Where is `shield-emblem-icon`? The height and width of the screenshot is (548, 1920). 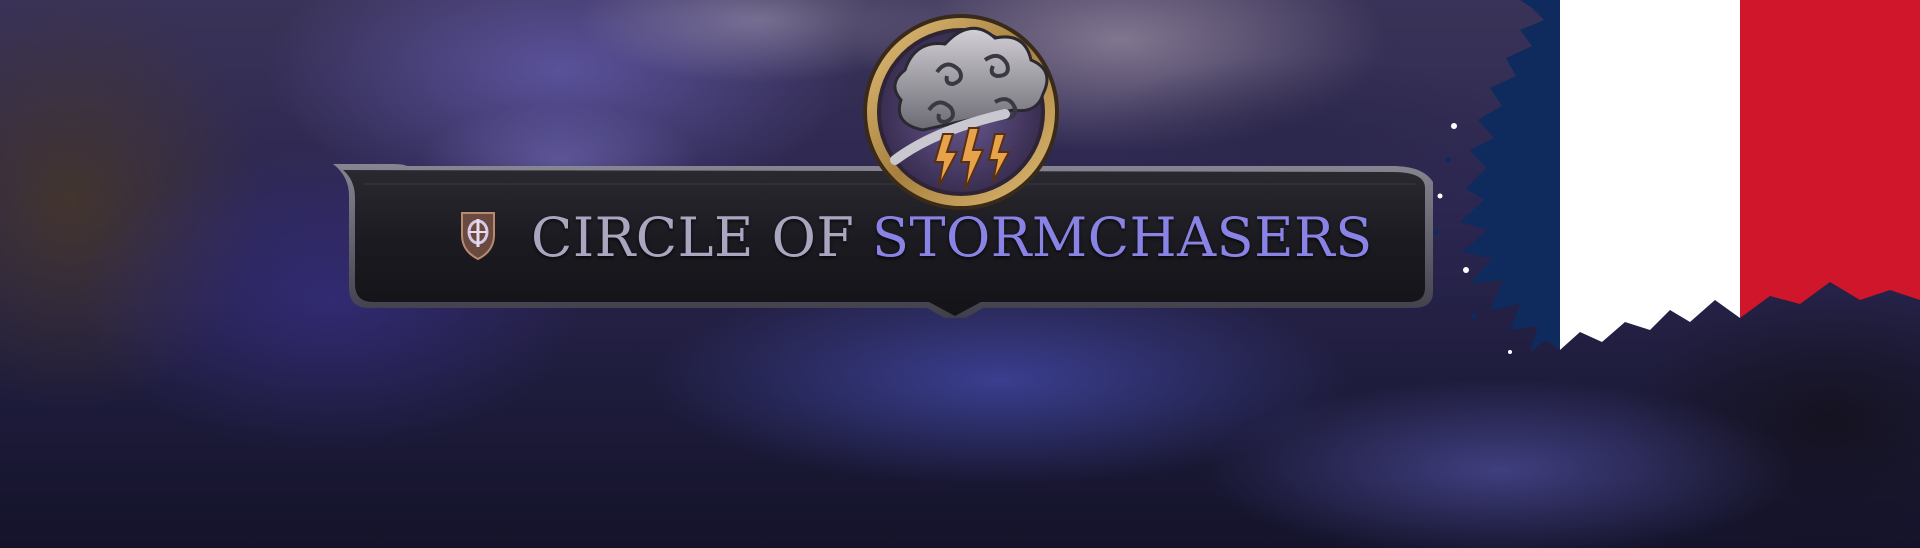 shield-emblem-icon is located at coordinates (478, 235).